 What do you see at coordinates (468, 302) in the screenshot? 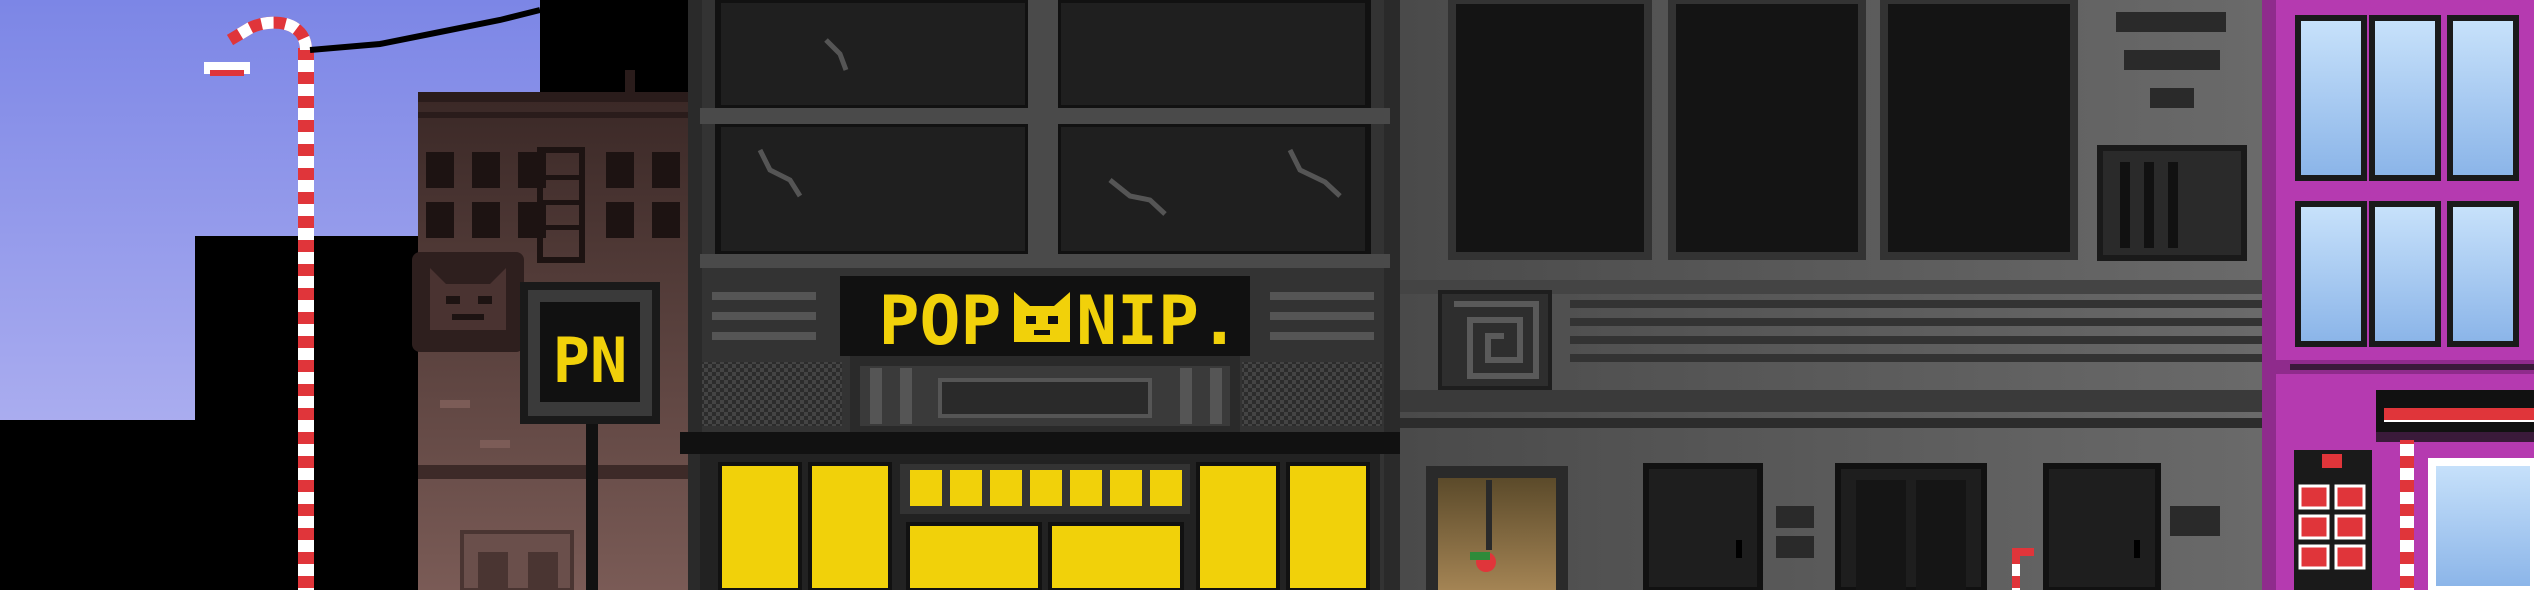
I see `cat-gargoyle-icon` at bounding box center [468, 302].